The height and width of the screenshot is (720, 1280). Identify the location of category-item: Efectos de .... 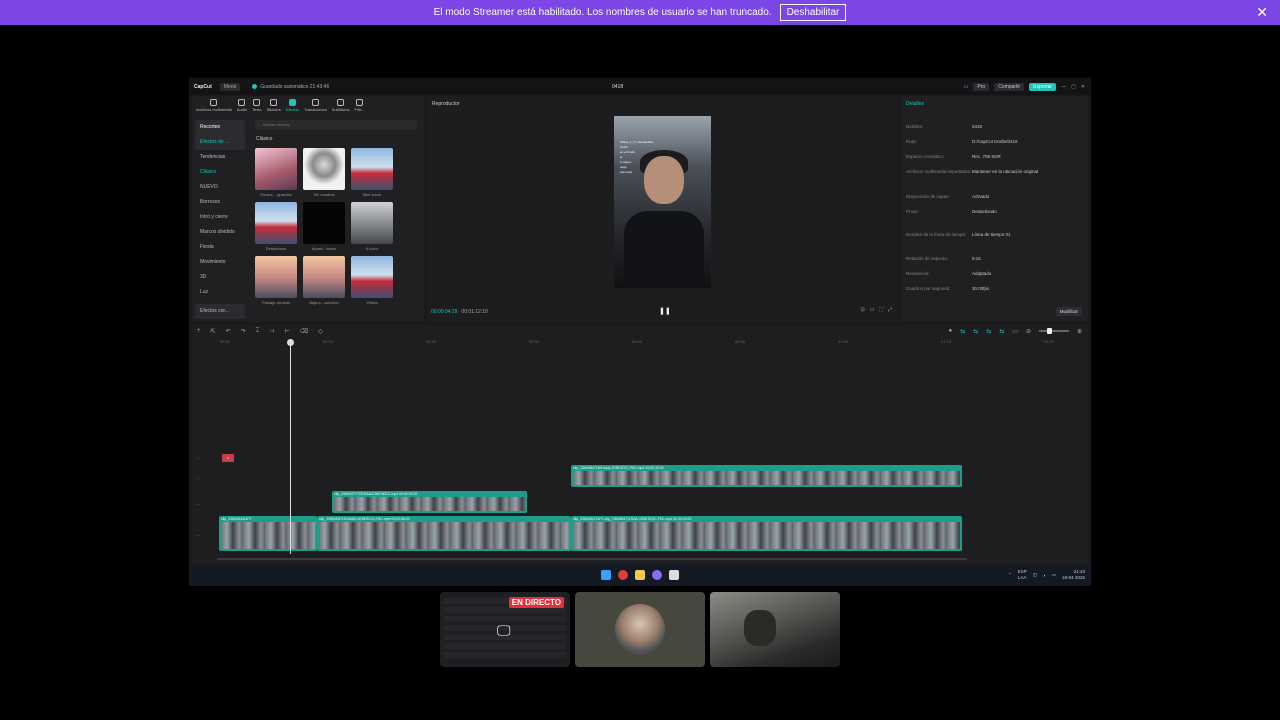
(220, 142).